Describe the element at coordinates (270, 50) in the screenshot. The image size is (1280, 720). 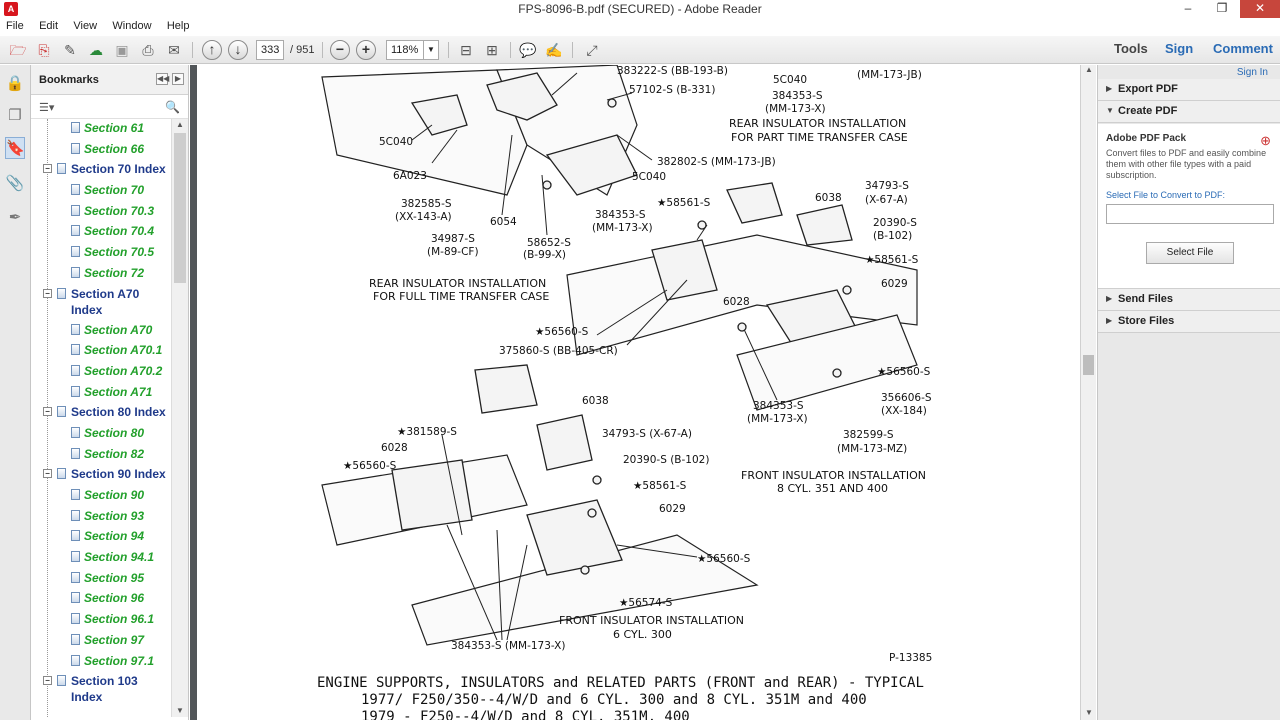
I see `page-number-input: 333` at that location.